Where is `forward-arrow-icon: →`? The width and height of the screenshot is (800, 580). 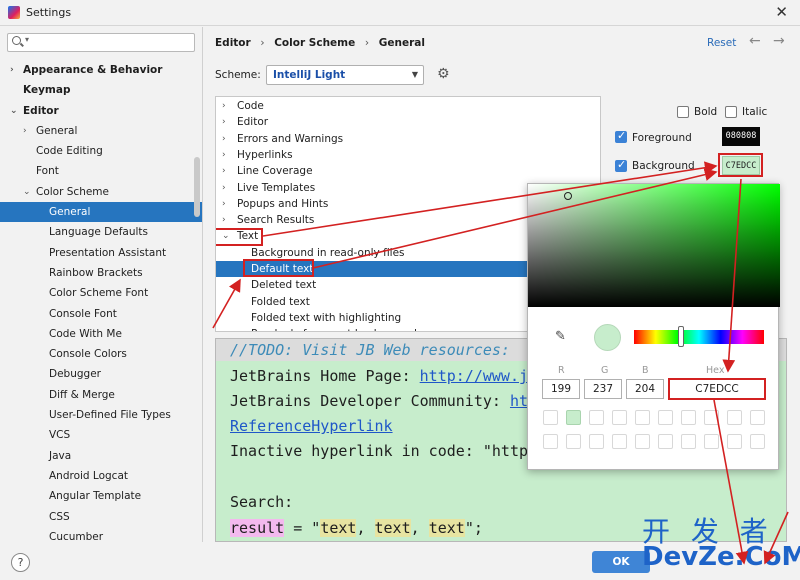 forward-arrow-icon: → is located at coordinates (779, 41).